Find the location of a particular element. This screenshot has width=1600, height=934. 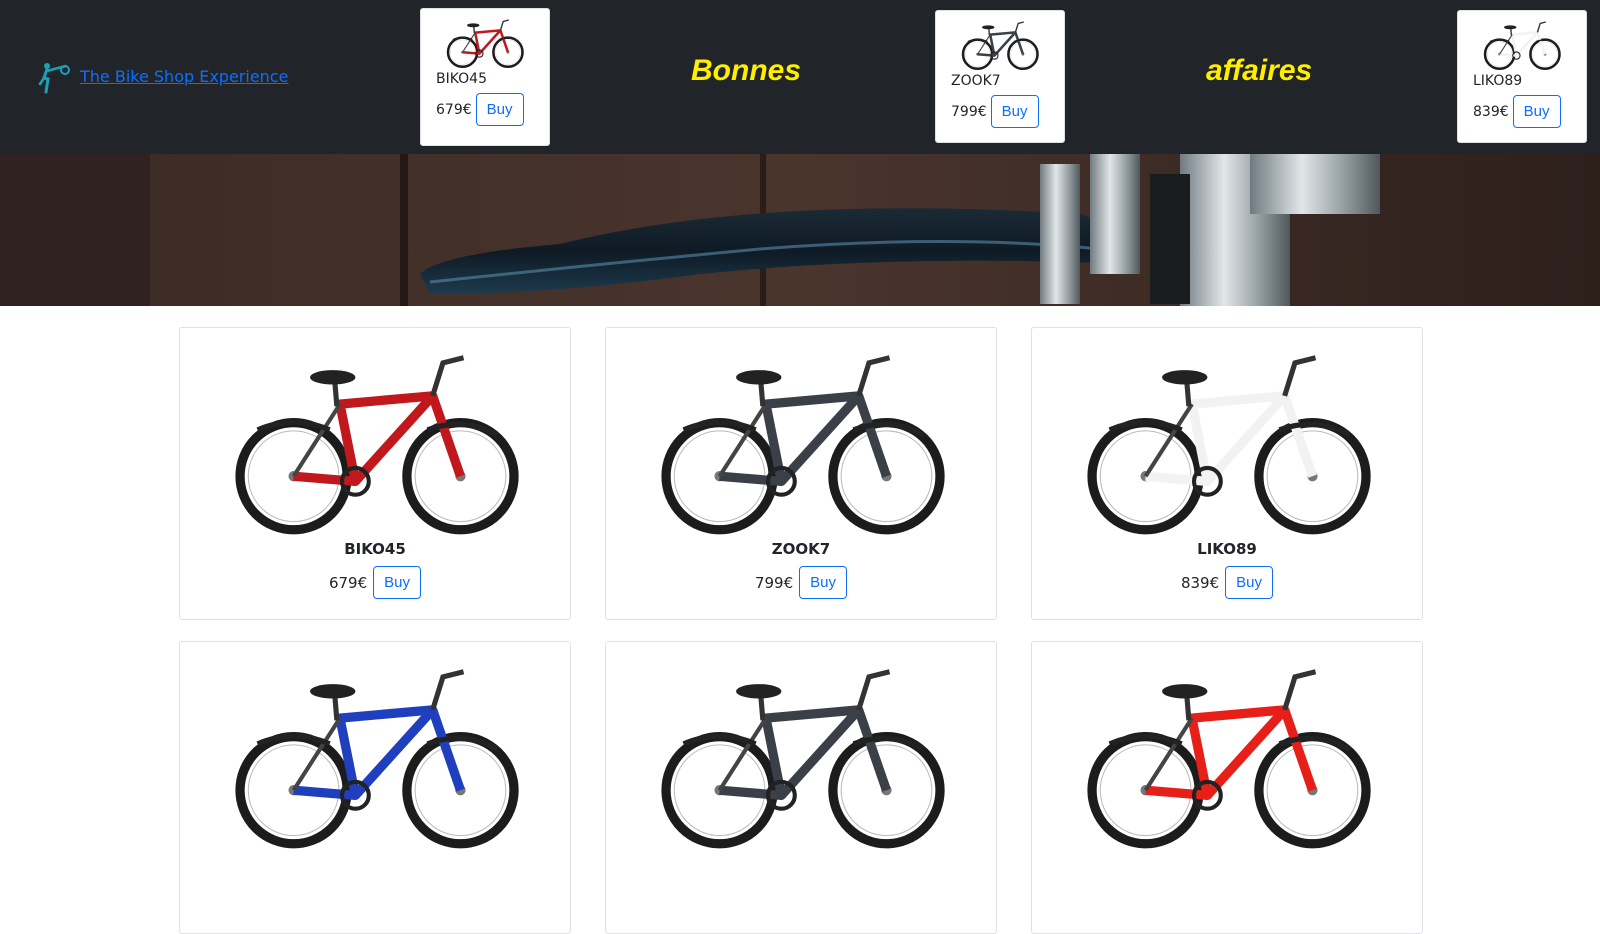

deal-product-name: ZOOK7 is located at coordinates (976, 81).